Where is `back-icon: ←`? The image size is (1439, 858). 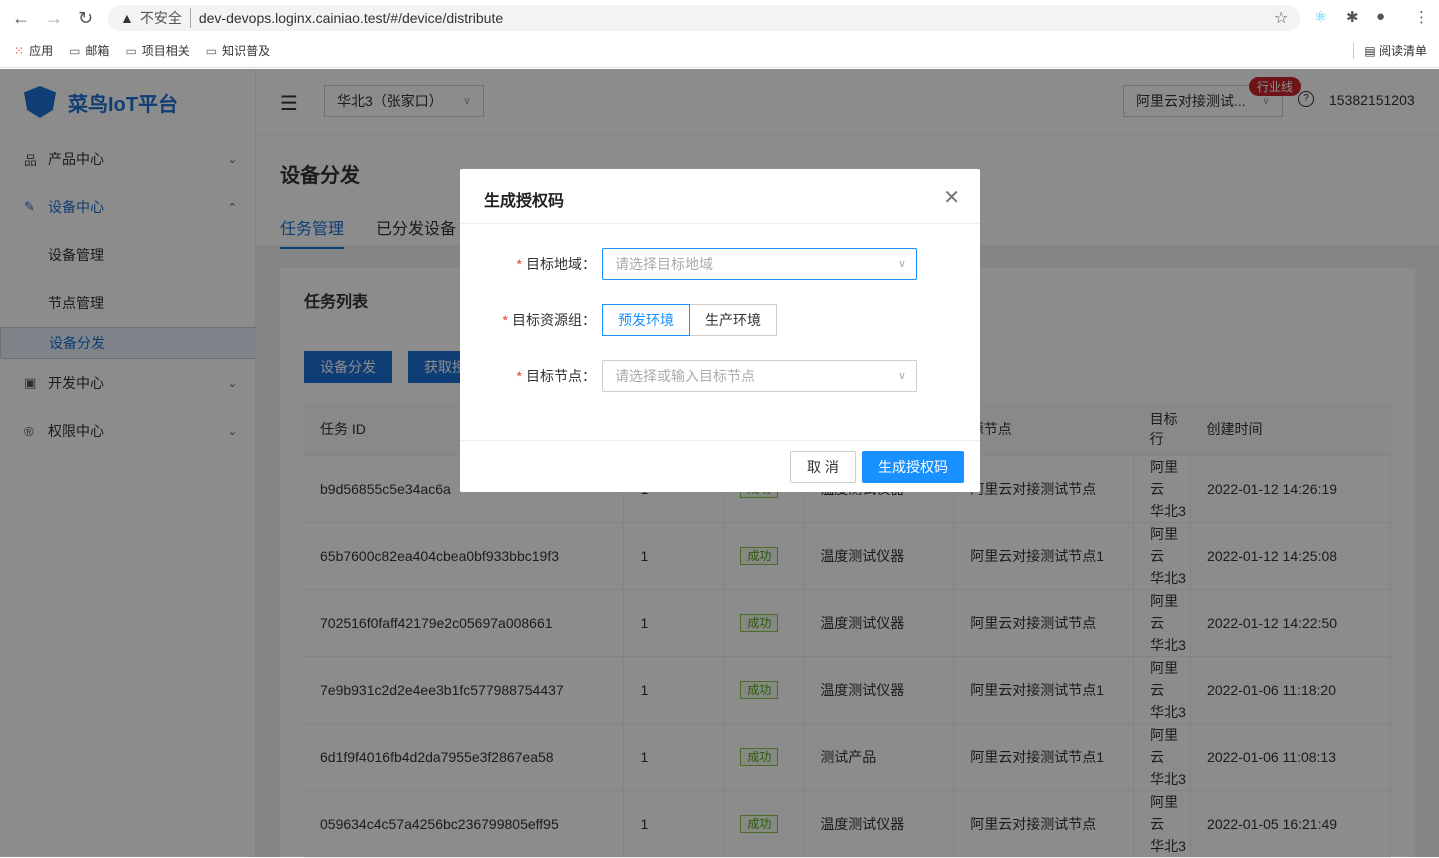
back-icon: ← is located at coordinates (21, 18).